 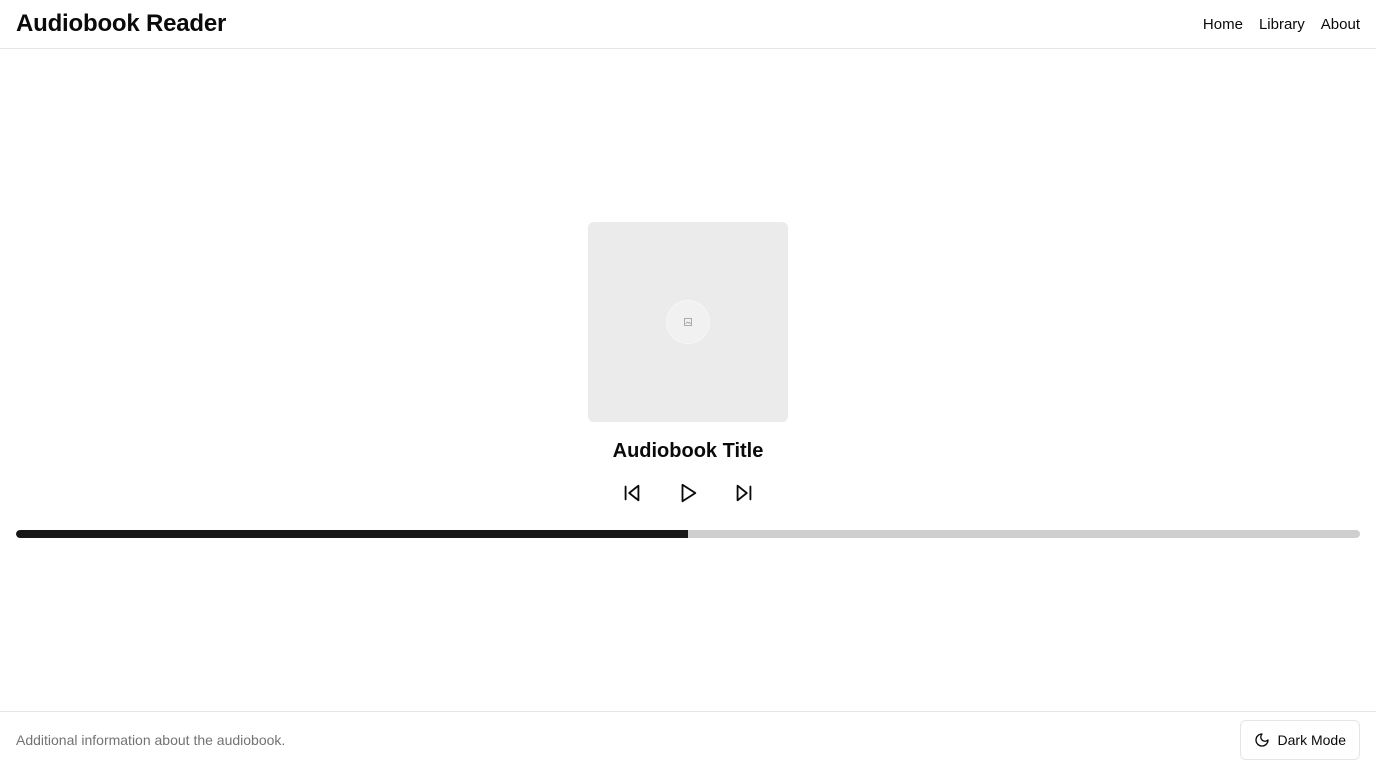 What do you see at coordinates (1261, 740) in the screenshot?
I see `moon-icon` at bounding box center [1261, 740].